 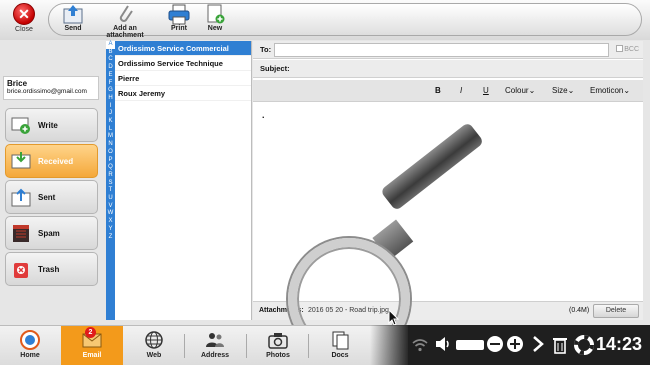 What do you see at coordinates (215, 28) in the screenshot?
I see `new-label: New` at bounding box center [215, 28].